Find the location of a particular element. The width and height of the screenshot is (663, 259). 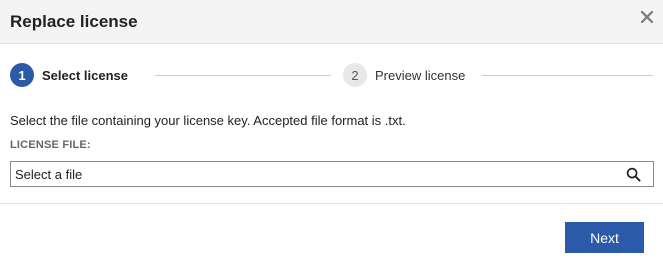

step-preview-license: 2 Preview license is located at coordinates (404, 75).